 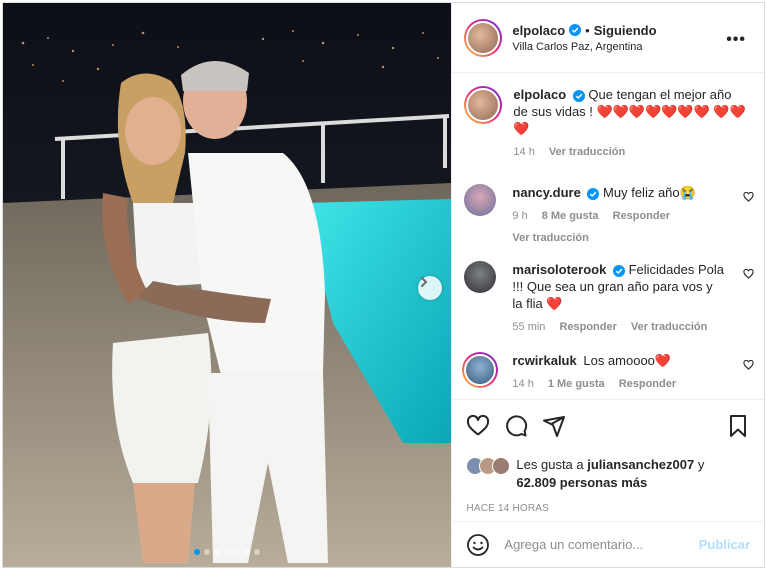 What do you see at coordinates (625, 30) in the screenshot?
I see `follow-status-button: Siguiendo` at bounding box center [625, 30].